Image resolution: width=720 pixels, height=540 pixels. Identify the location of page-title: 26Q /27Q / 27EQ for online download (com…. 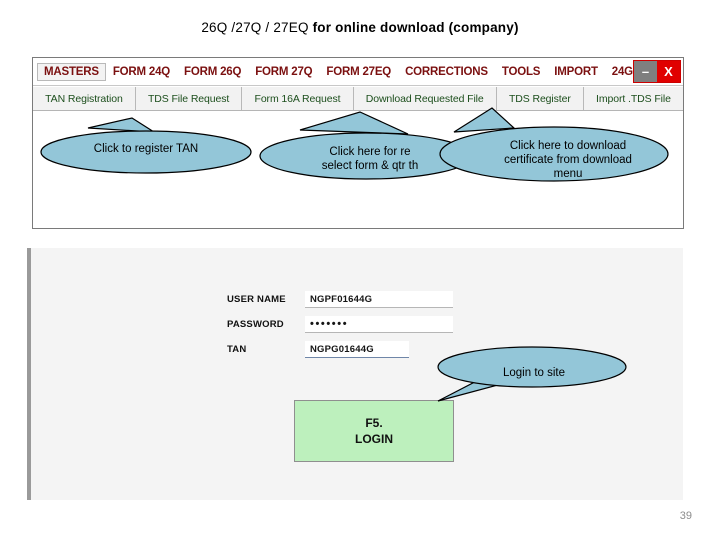
(360, 27).